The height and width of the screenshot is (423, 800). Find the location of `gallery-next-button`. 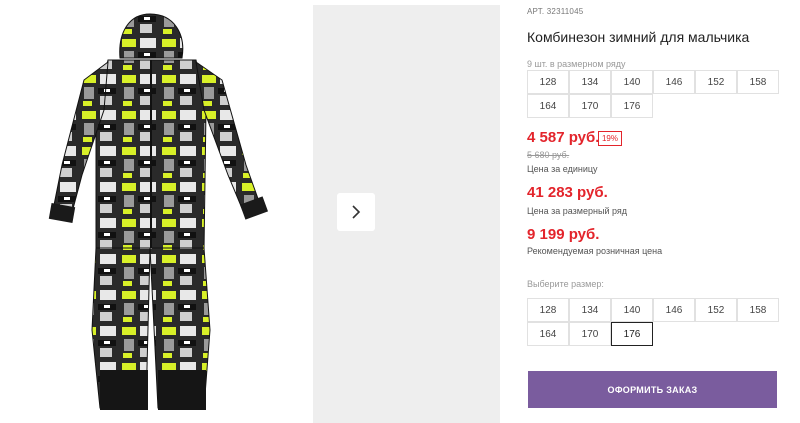

gallery-next-button is located at coordinates (356, 212).